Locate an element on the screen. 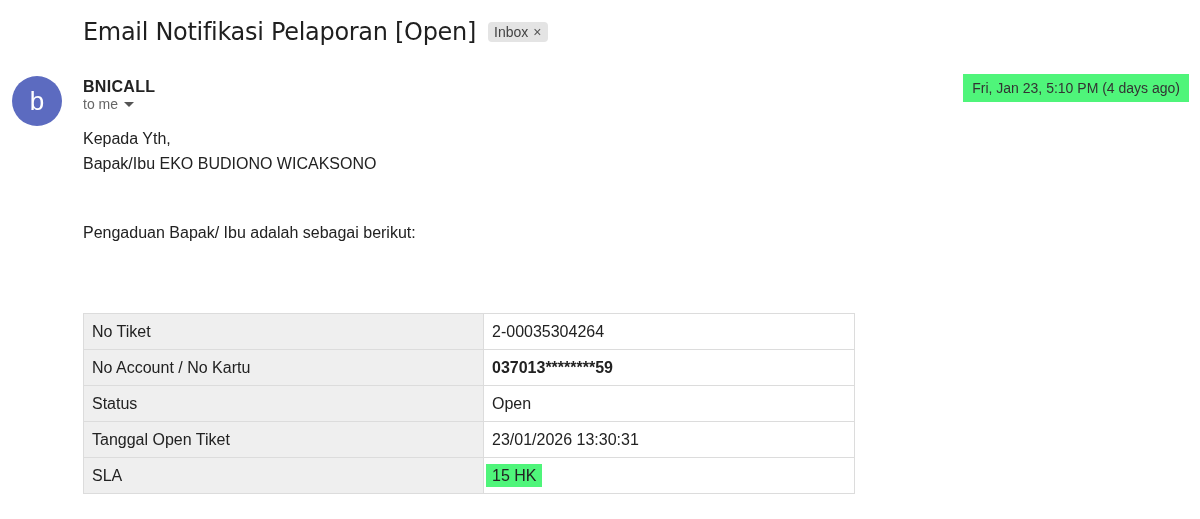  dropdown-icon is located at coordinates (129, 104).